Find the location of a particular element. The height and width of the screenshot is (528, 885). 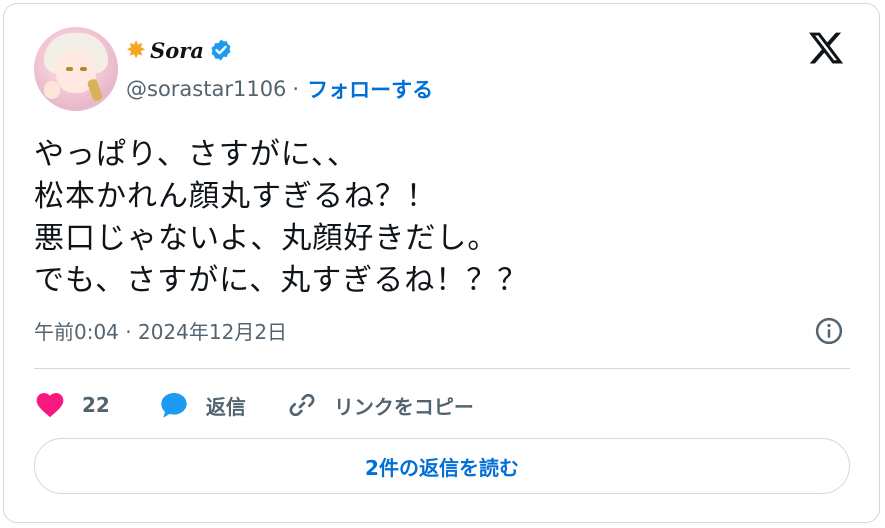

reply-button: 返信 is located at coordinates (202, 405).